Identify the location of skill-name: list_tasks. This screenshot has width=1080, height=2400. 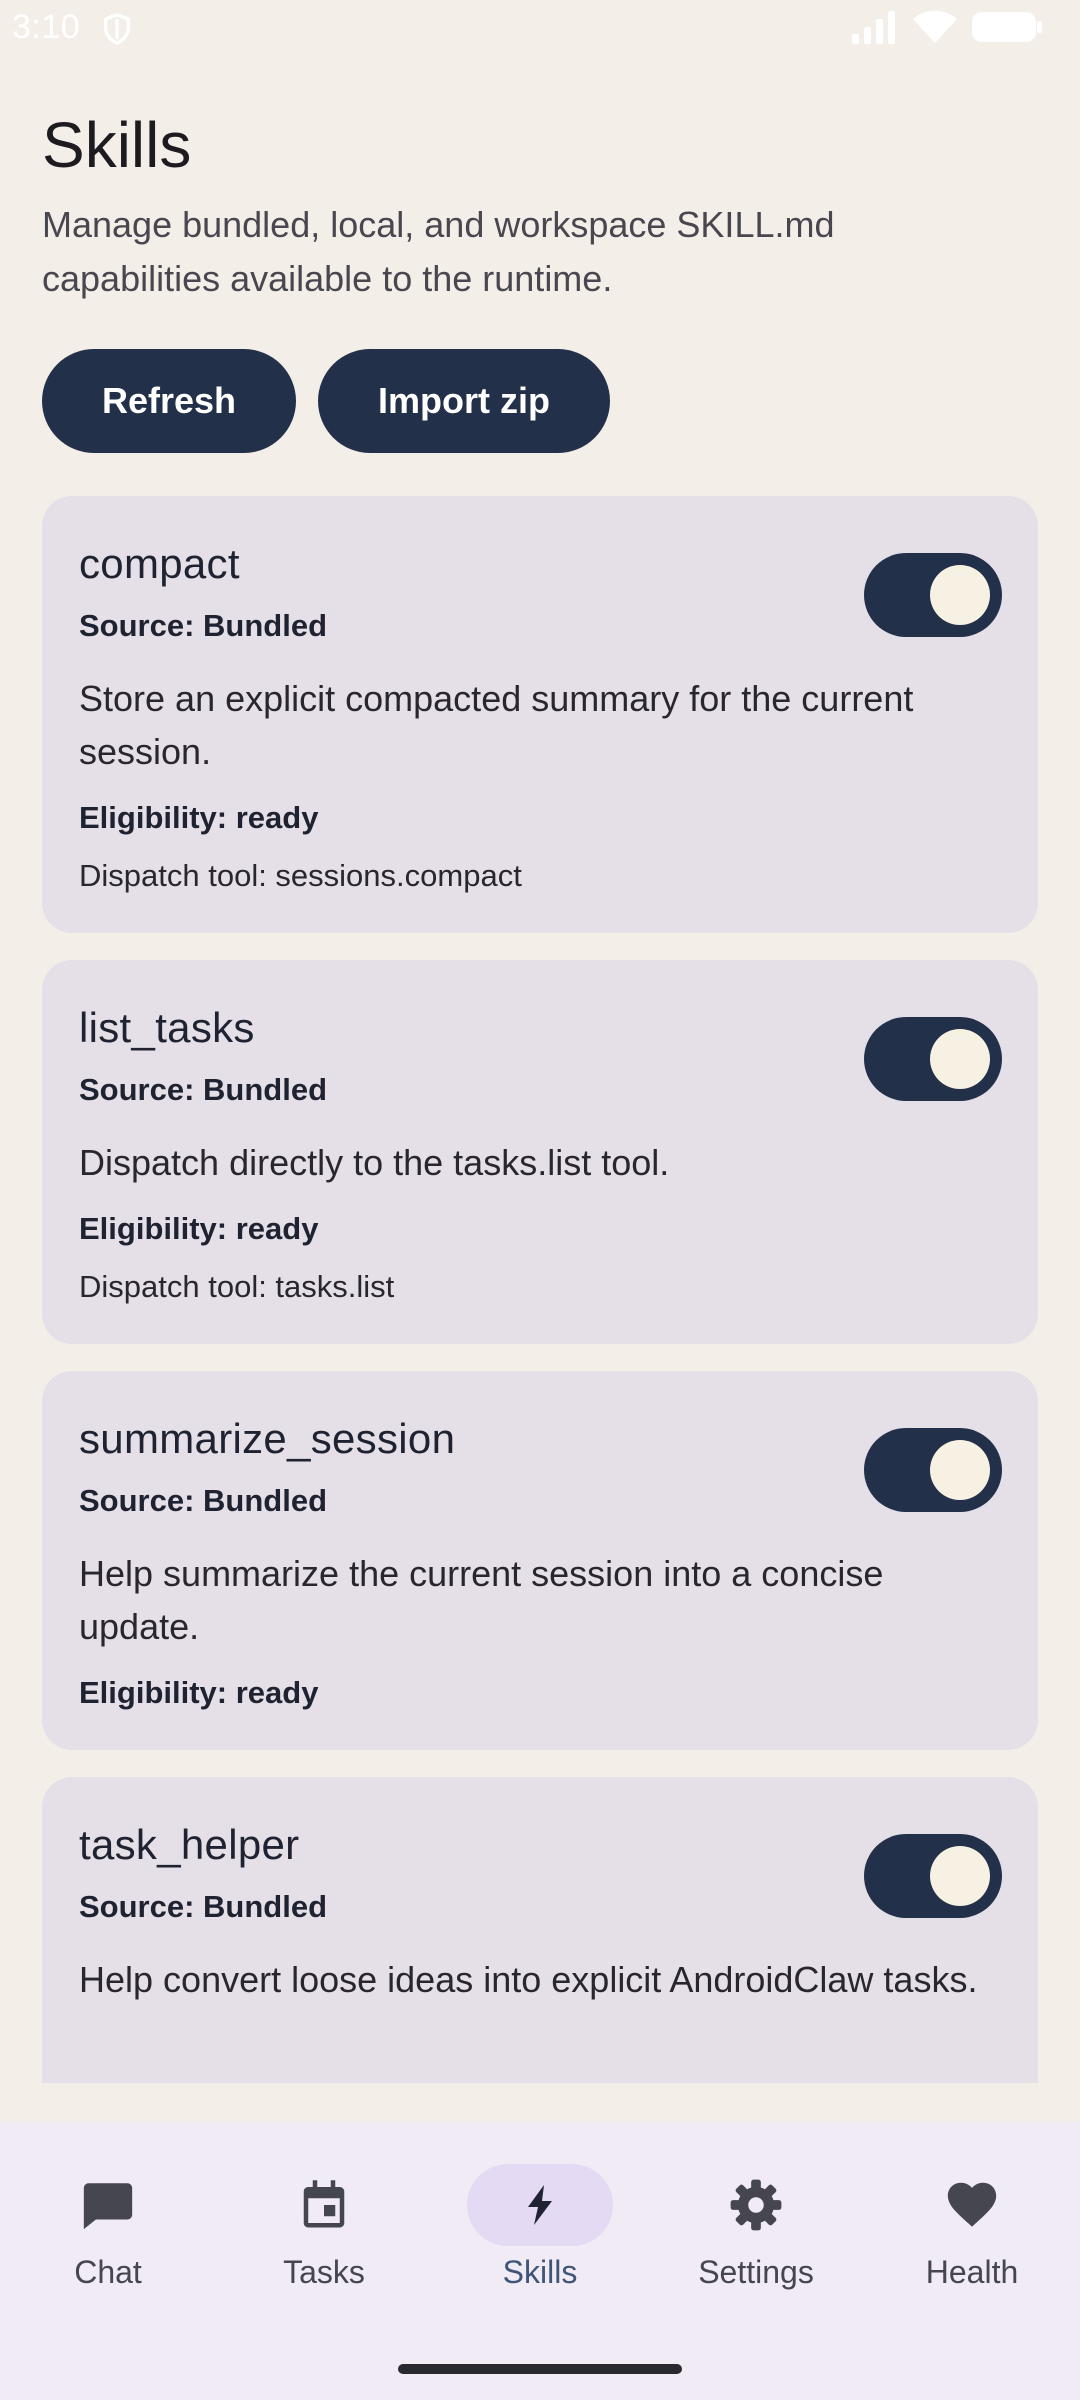
(167, 1027).